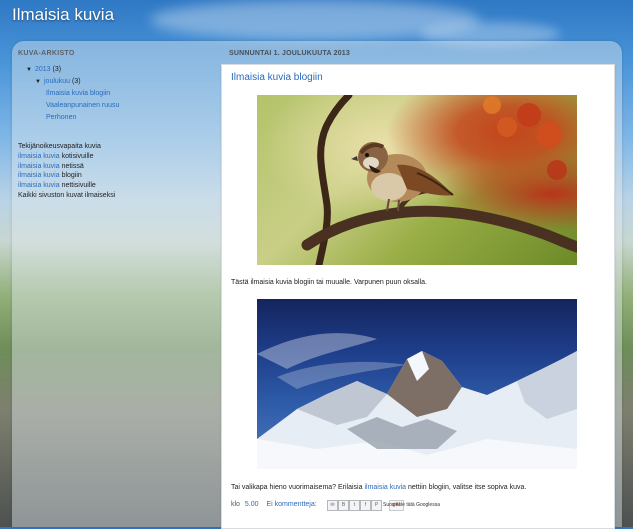  Describe the element at coordinates (76, 156) in the screenshot. I see `promo-text: kotisivuille` at that location.